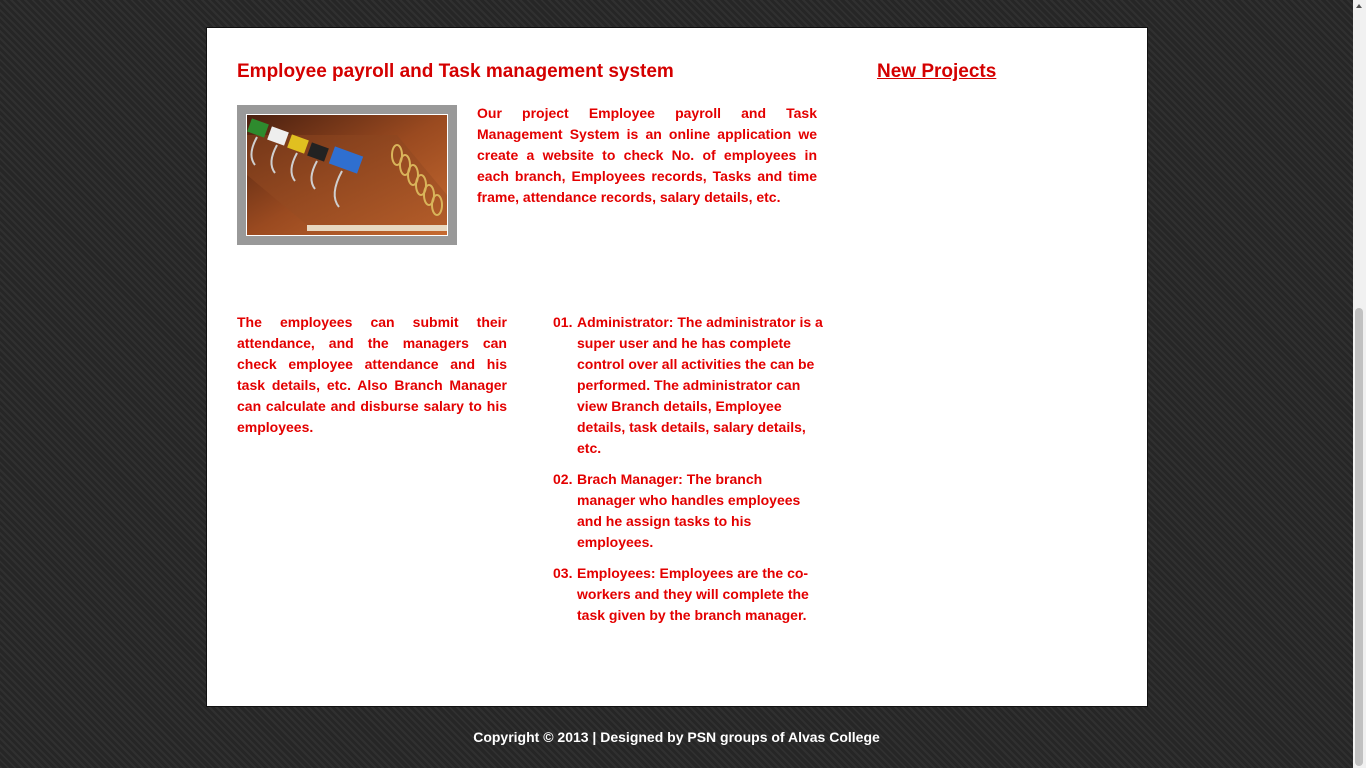 Image resolution: width=1366 pixels, height=768 pixels. Describe the element at coordinates (1359, 537) in the screenshot. I see `scrollbar-thumb` at that location.